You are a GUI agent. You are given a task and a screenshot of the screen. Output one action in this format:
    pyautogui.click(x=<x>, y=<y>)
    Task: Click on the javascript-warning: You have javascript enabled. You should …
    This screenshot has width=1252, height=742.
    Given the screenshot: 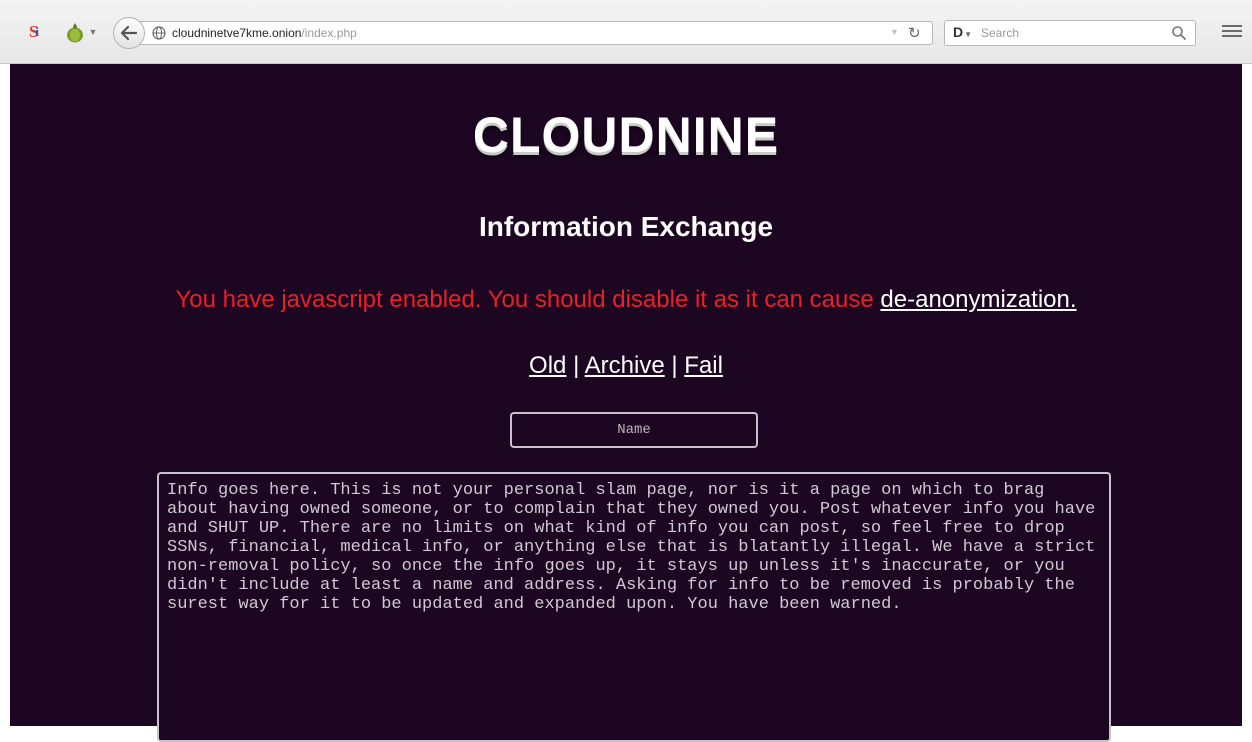 What is the action you would take?
    pyautogui.click(x=626, y=300)
    